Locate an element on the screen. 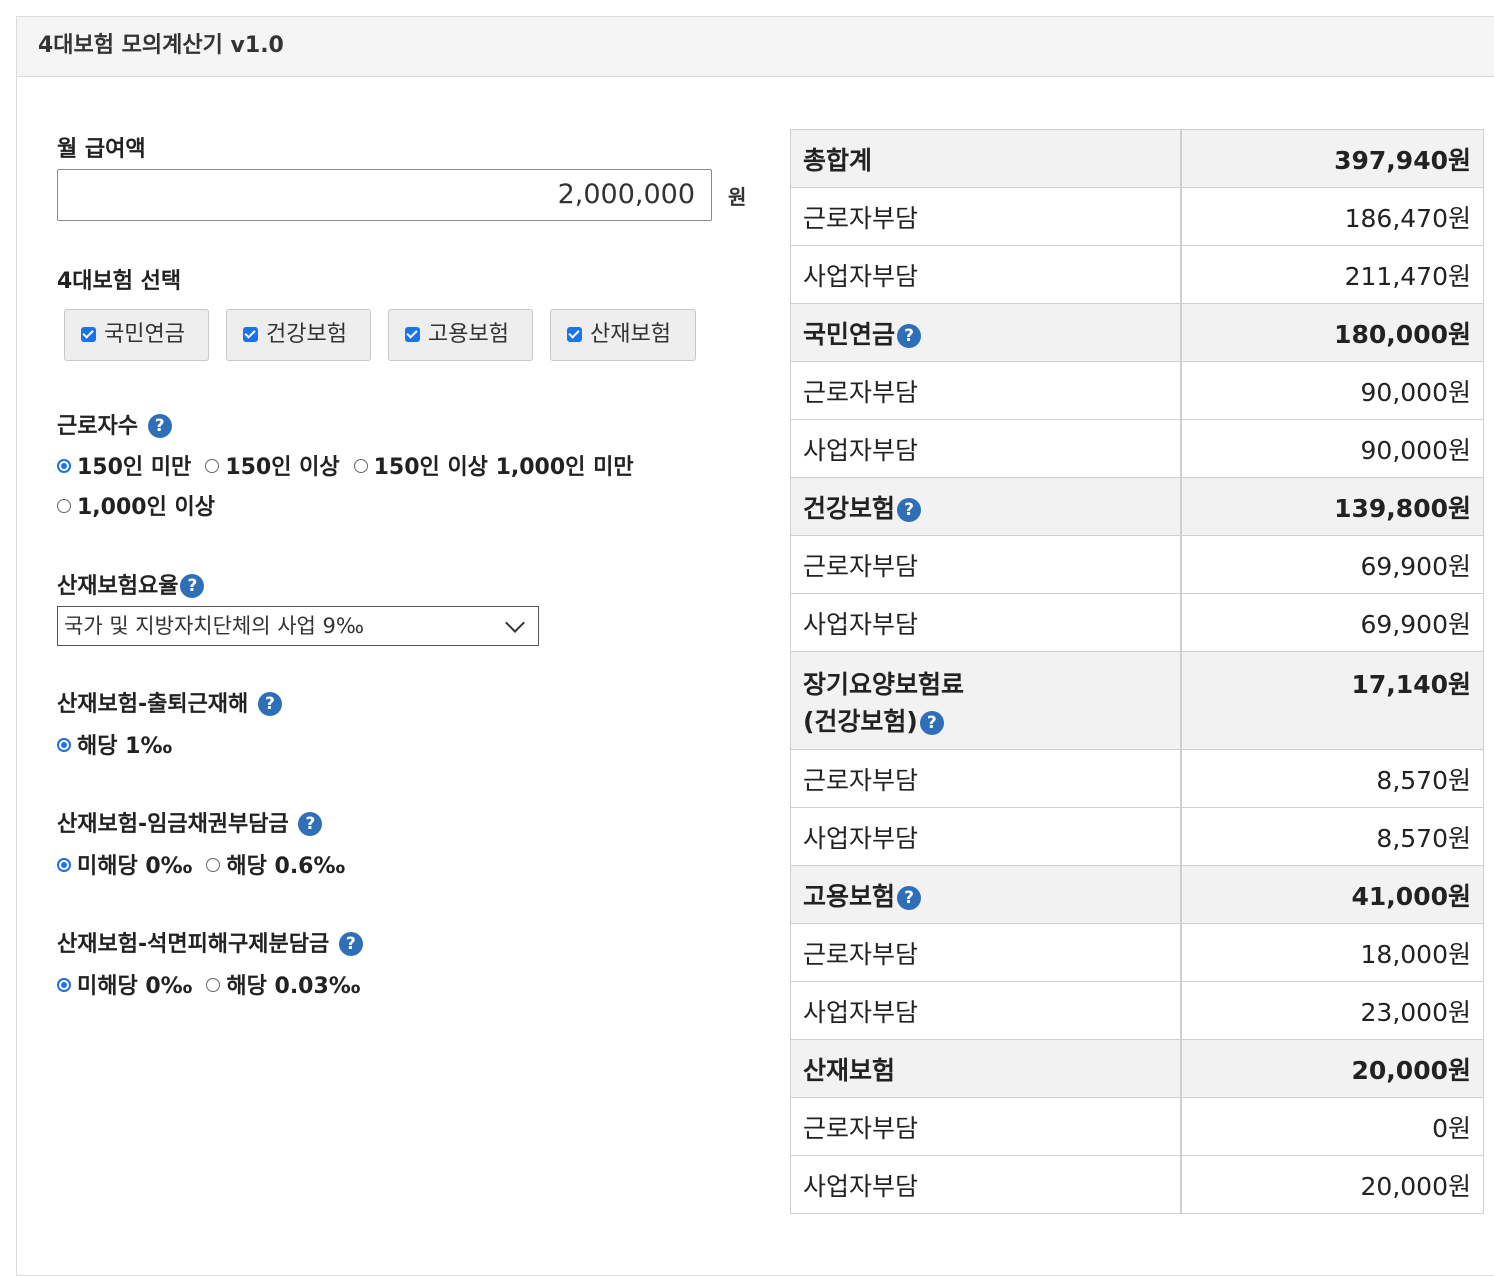 The height and width of the screenshot is (1276, 1494). total-employer-value: 211,470원 is located at coordinates (1332, 274).